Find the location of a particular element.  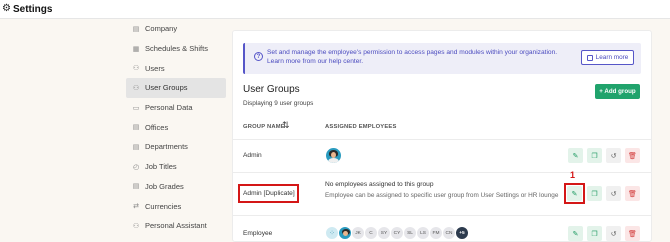

group-name-employee: Employee is located at coordinates (257, 233).